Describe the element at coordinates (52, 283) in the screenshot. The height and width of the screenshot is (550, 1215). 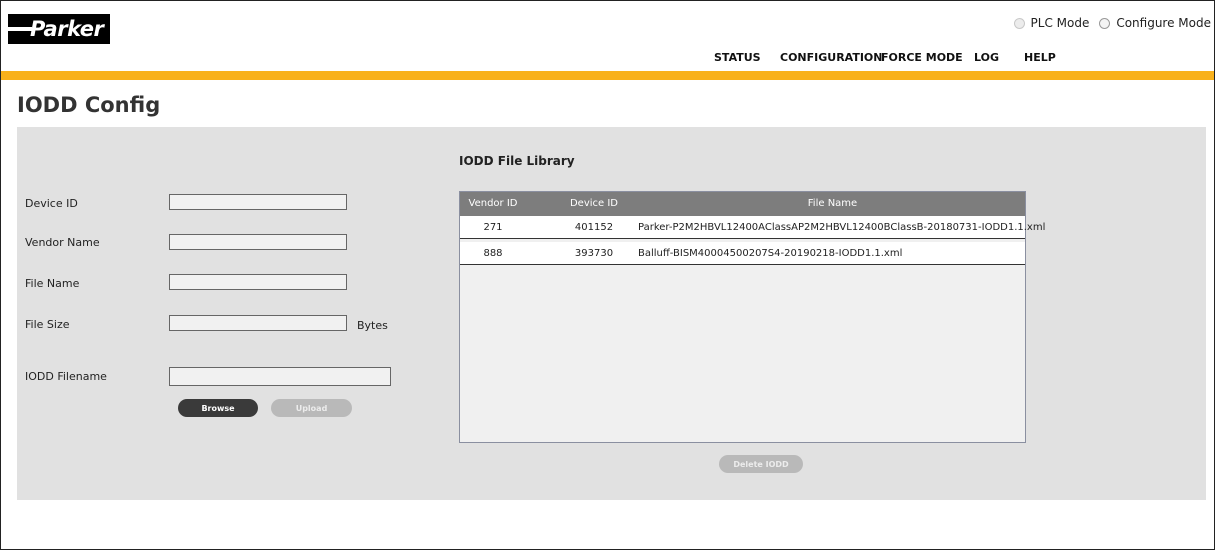
I see `file-name-label: File Name` at that location.